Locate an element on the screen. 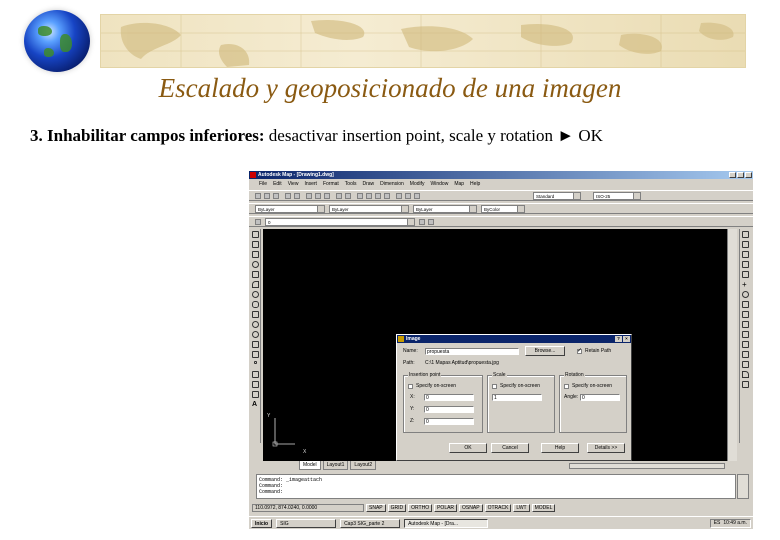 Image resolution: width=780 pixels, height=540 pixels. zoom-realtime-icon is located at coordinates (369, 196).